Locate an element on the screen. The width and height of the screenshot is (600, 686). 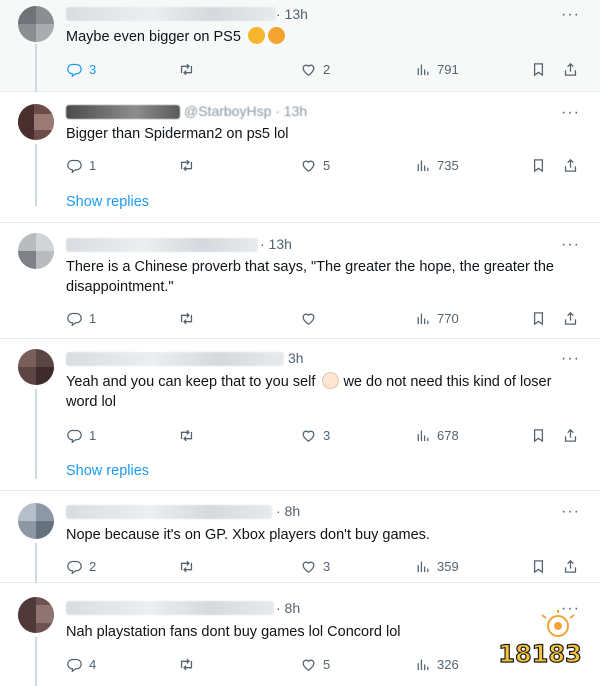
site-watermark: 18183 is located at coordinates (540, 641).